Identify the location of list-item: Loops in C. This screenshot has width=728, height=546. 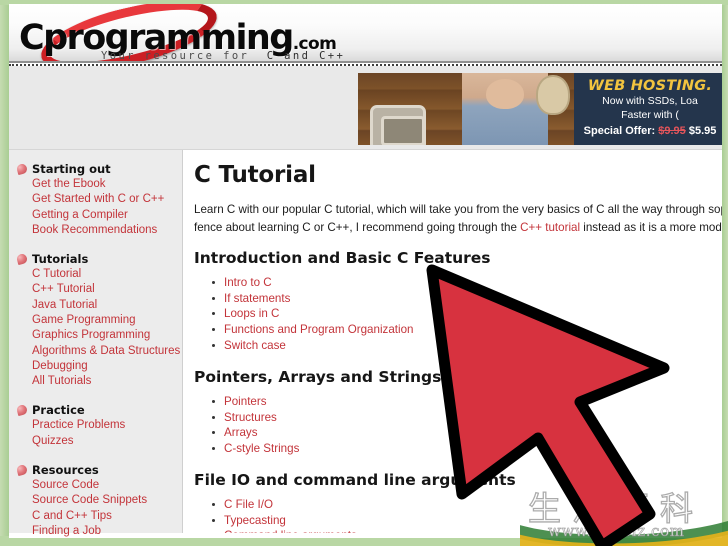
(467, 314).